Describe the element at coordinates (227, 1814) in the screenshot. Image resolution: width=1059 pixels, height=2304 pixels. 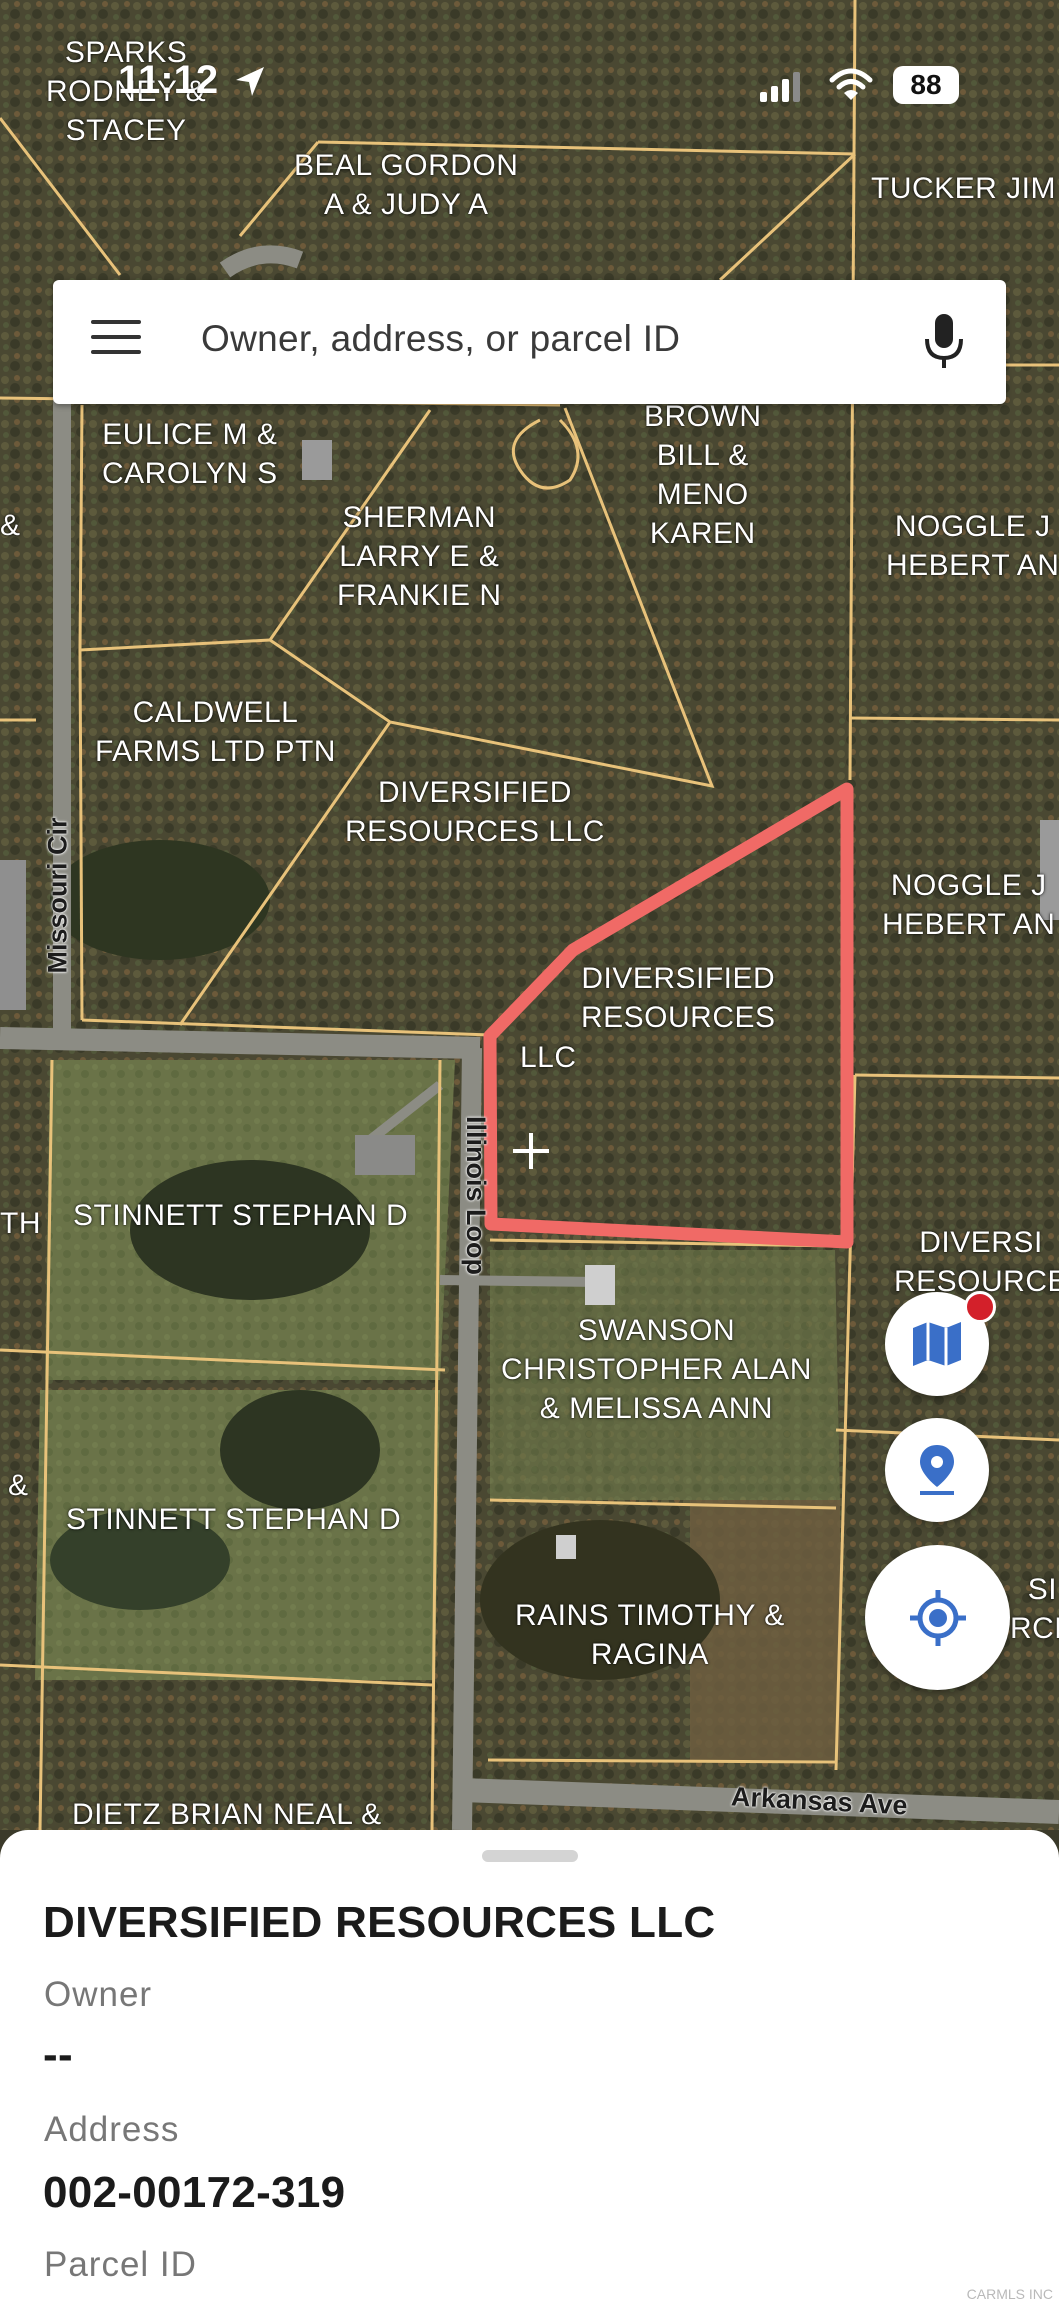
I see `owner-label: DIETZ BRIAN NEAL &` at that location.